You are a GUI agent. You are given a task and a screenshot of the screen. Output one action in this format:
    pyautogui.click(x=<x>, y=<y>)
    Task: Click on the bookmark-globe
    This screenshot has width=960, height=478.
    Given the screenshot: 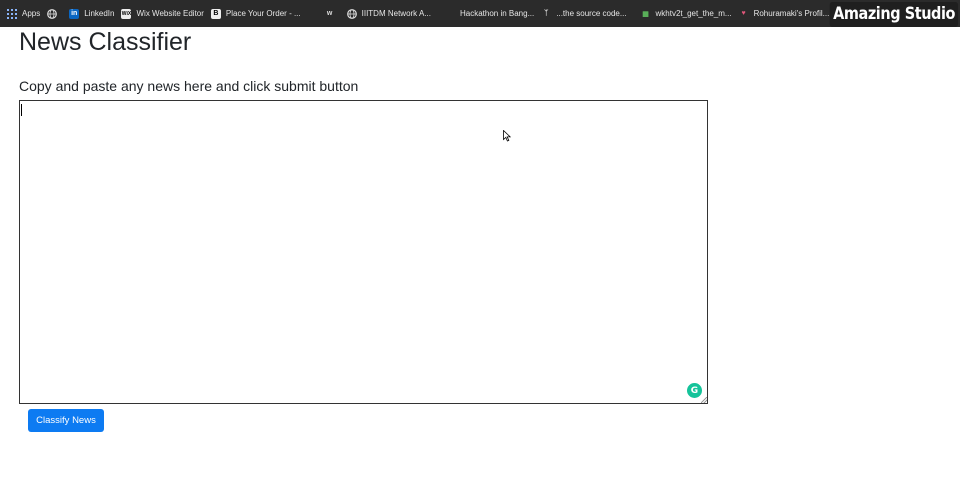 What is the action you would take?
    pyautogui.click(x=54, y=13)
    